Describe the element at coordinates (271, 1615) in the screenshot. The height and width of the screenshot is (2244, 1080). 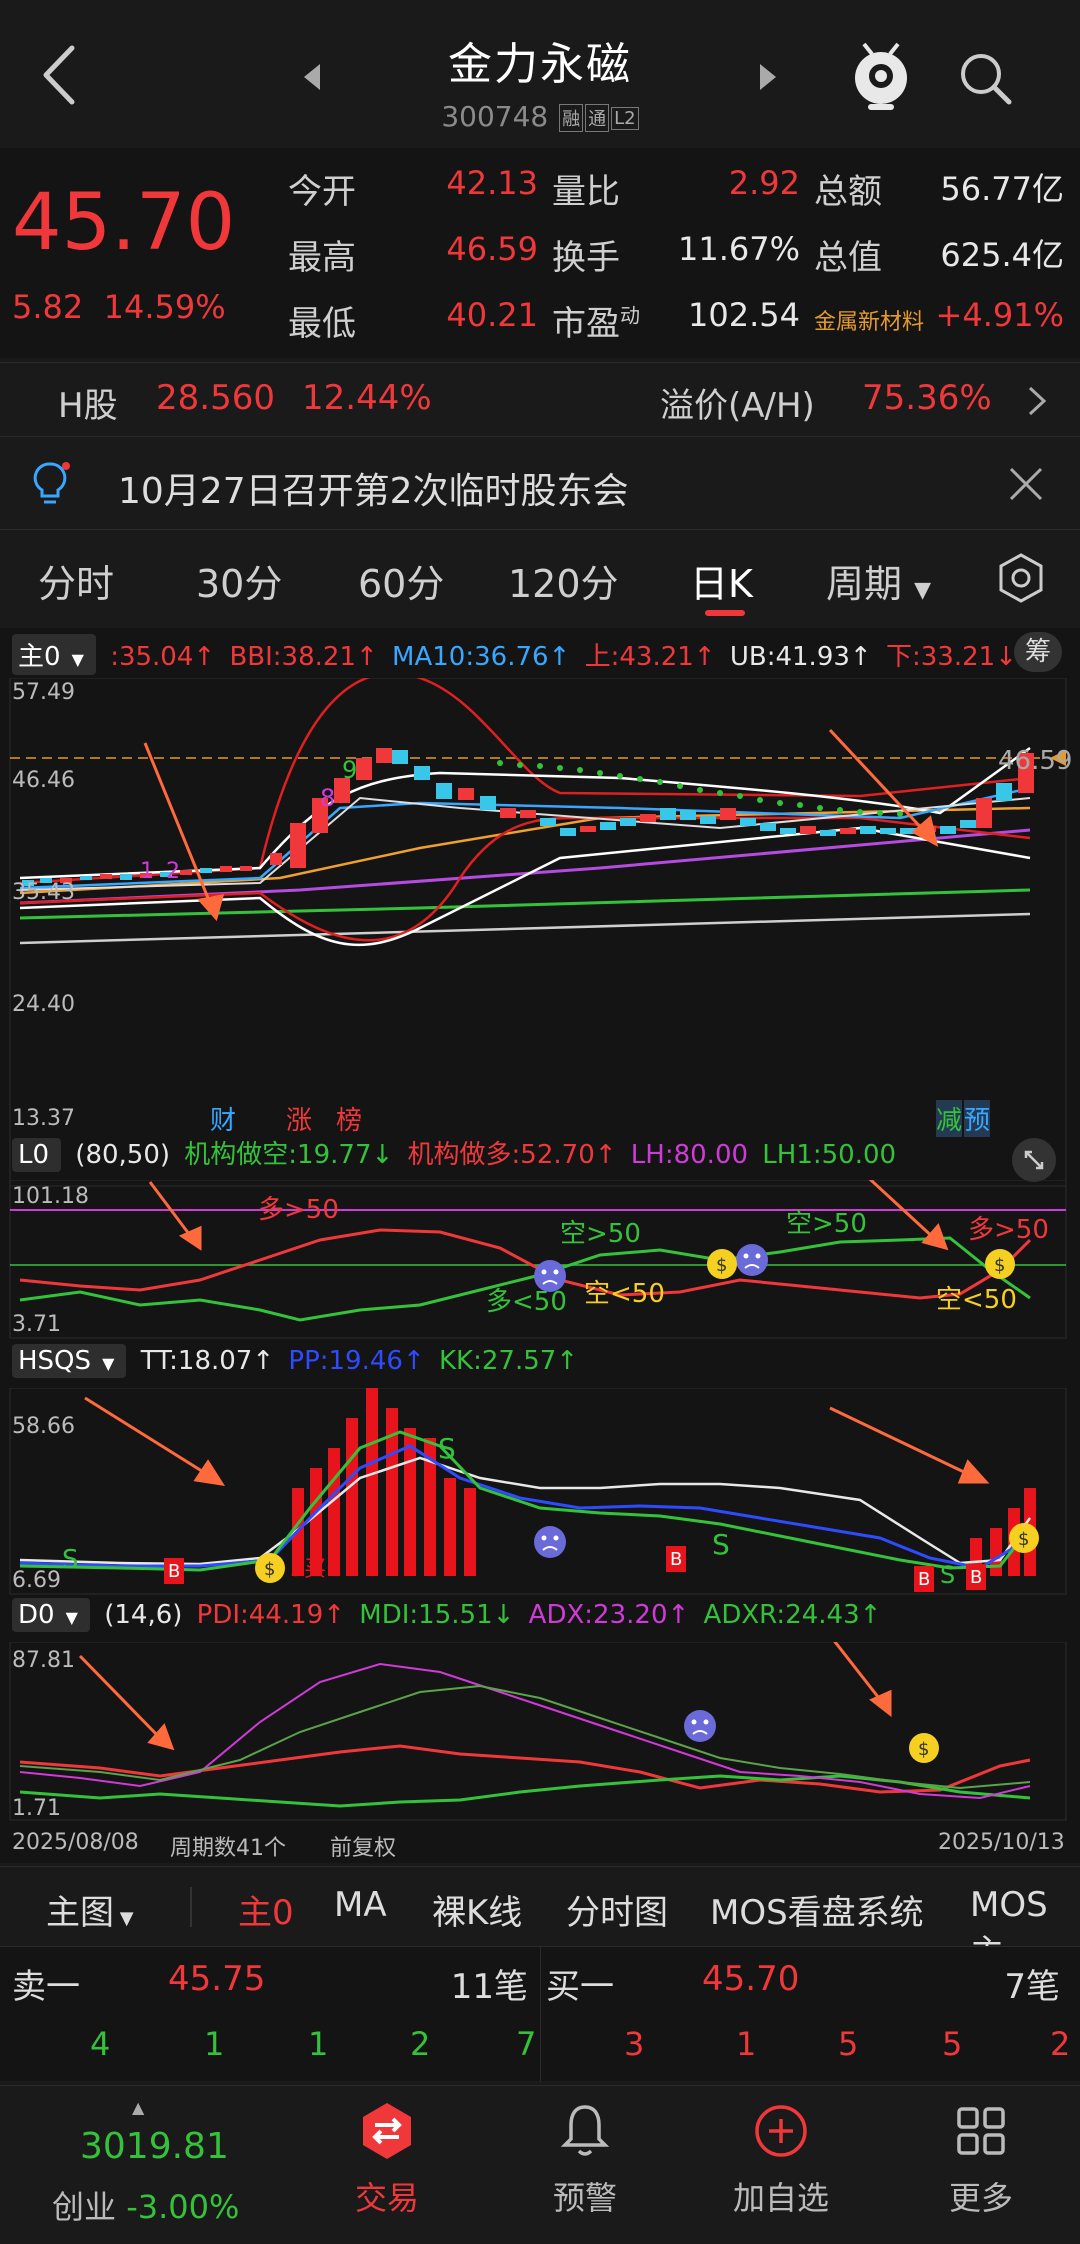
I see `d0-value-pdi: PDI:44.19↑` at that location.